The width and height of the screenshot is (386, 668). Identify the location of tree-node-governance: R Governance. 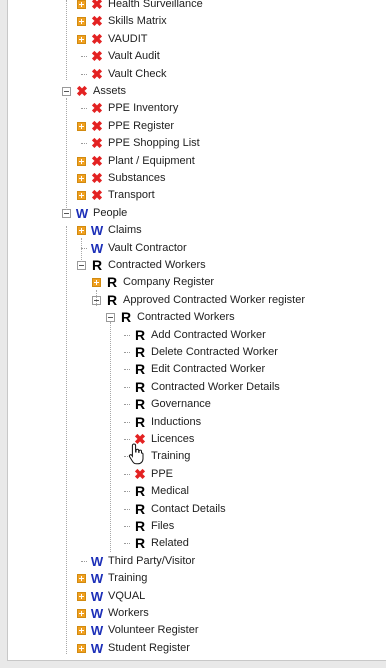
(197, 404).